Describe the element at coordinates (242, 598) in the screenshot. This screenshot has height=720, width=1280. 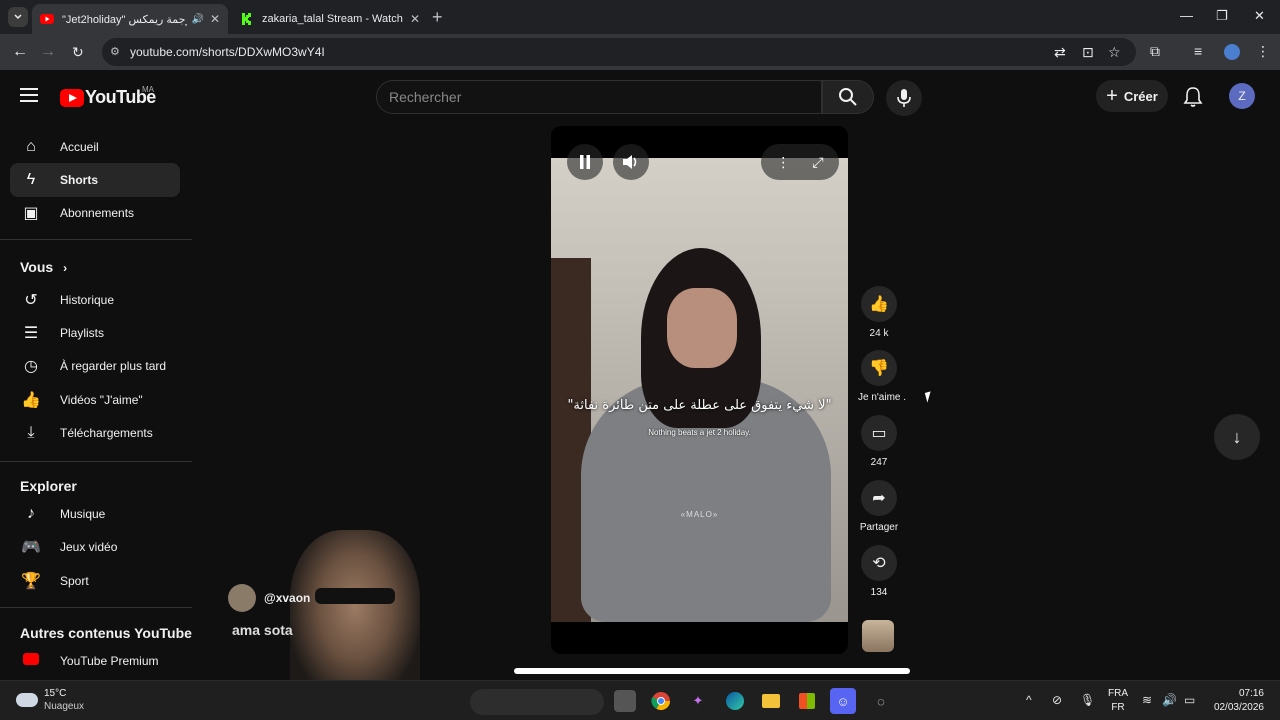
I see `overlay-user-avatar` at that location.